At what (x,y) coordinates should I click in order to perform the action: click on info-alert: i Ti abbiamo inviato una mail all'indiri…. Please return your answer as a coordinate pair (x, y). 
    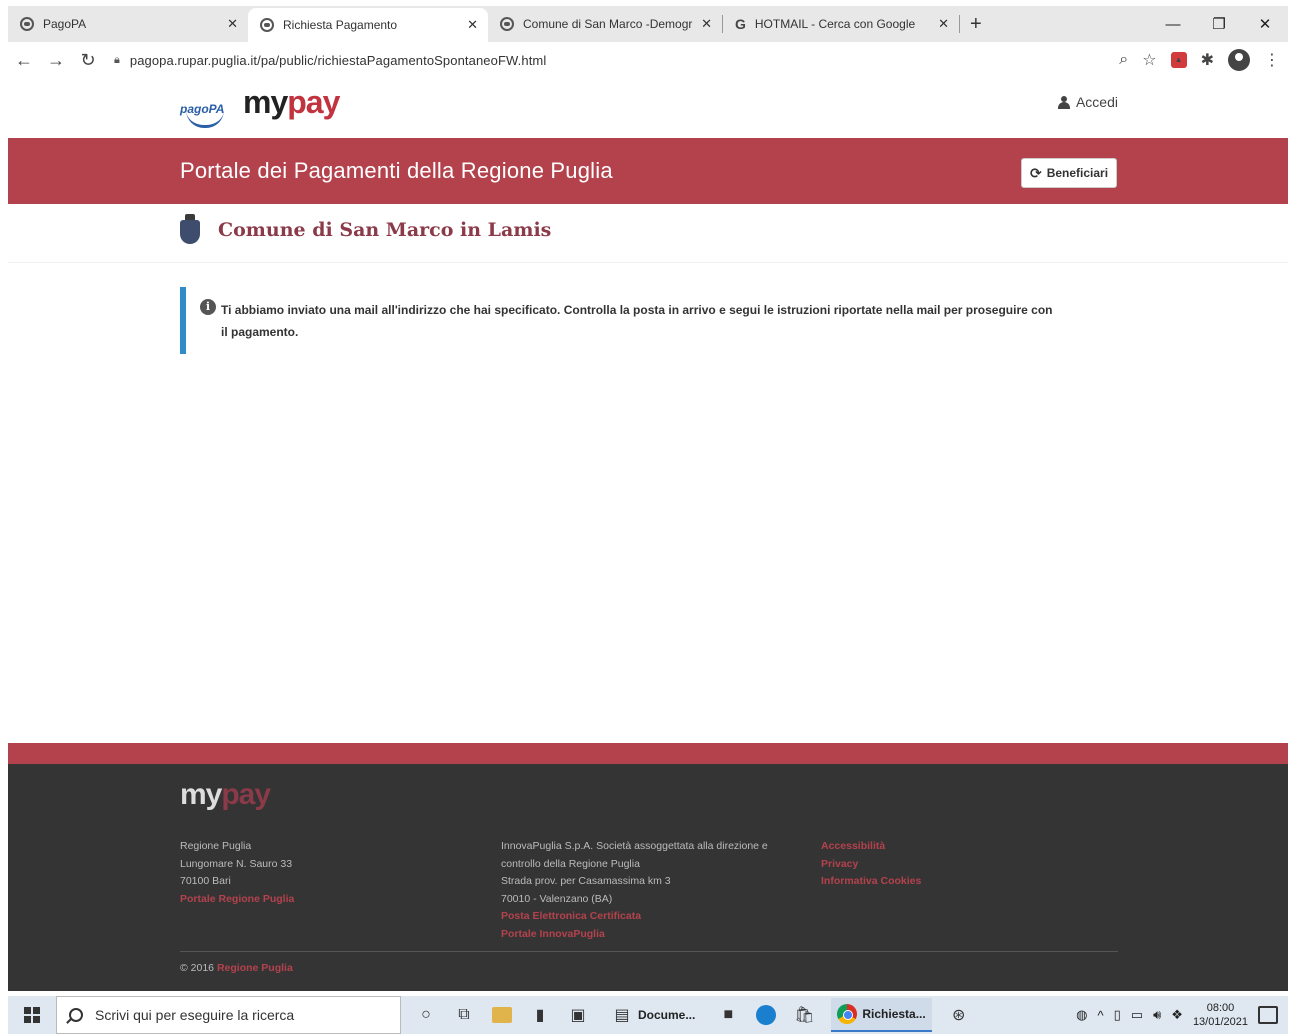
    Looking at the image, I should click on (620, 320).